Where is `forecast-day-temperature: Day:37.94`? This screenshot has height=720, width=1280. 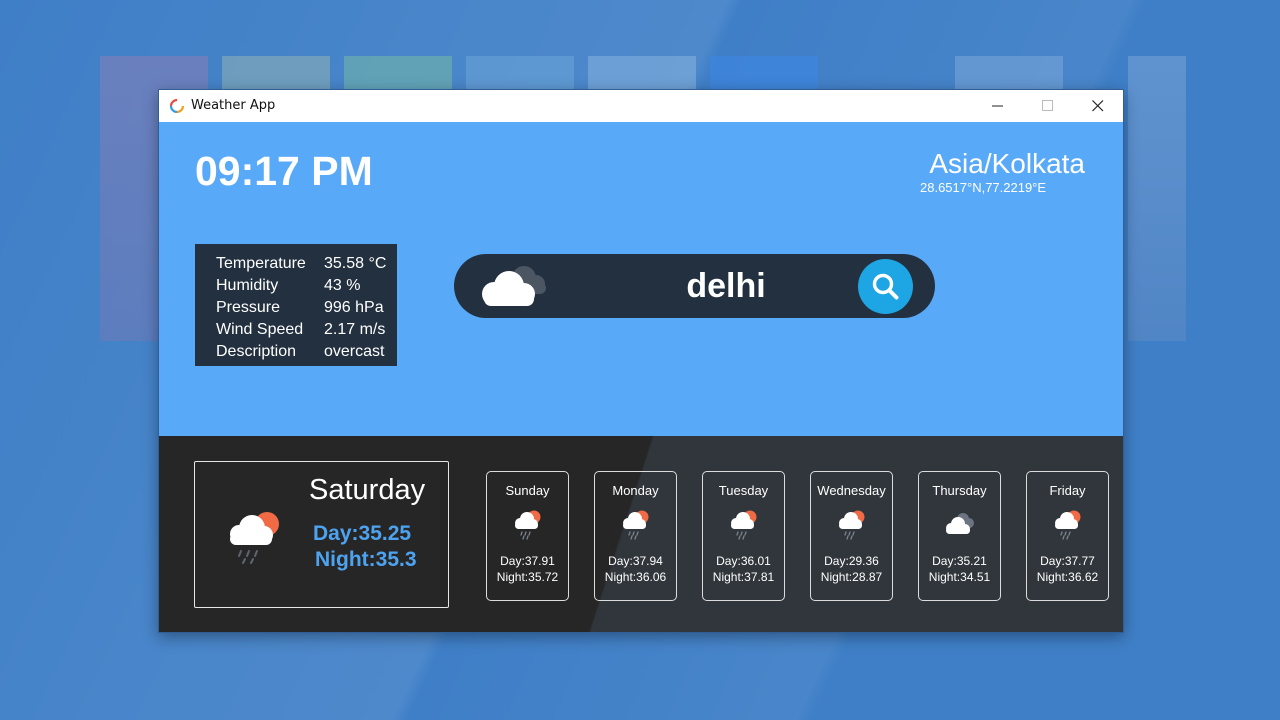
forecast-day-temperature: Day:37.94 is located at coordinates (635, 561).